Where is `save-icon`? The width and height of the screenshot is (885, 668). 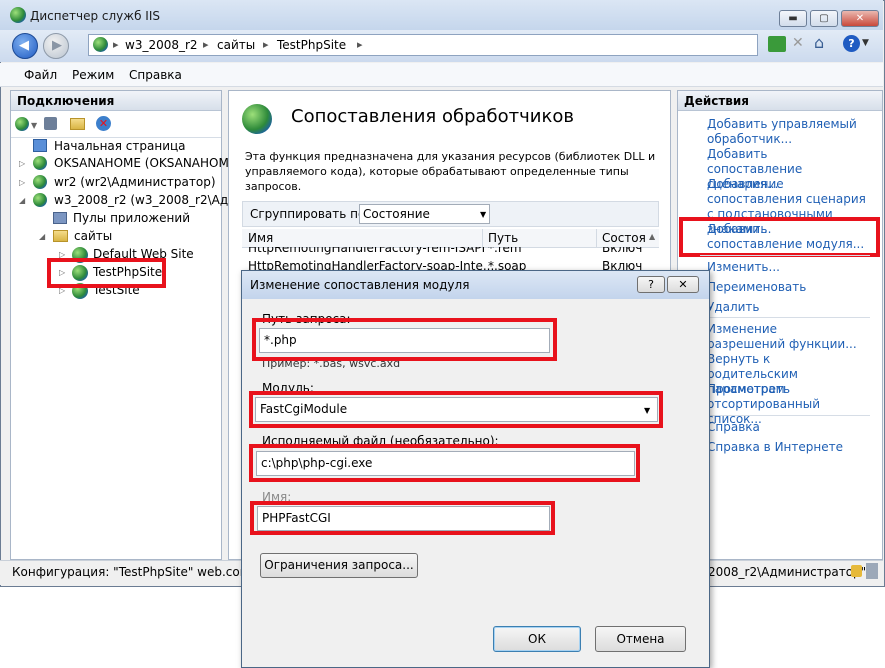 save-icon is located at coordinates (50, 123).